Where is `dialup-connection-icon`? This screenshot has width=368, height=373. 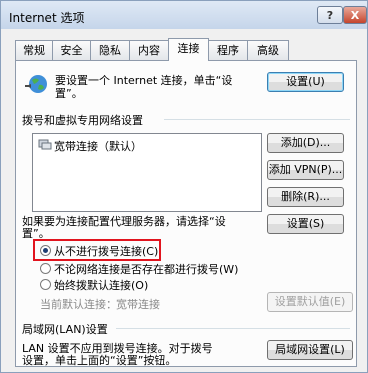
dialup-connection-icon is located at coordinates (45, 144).